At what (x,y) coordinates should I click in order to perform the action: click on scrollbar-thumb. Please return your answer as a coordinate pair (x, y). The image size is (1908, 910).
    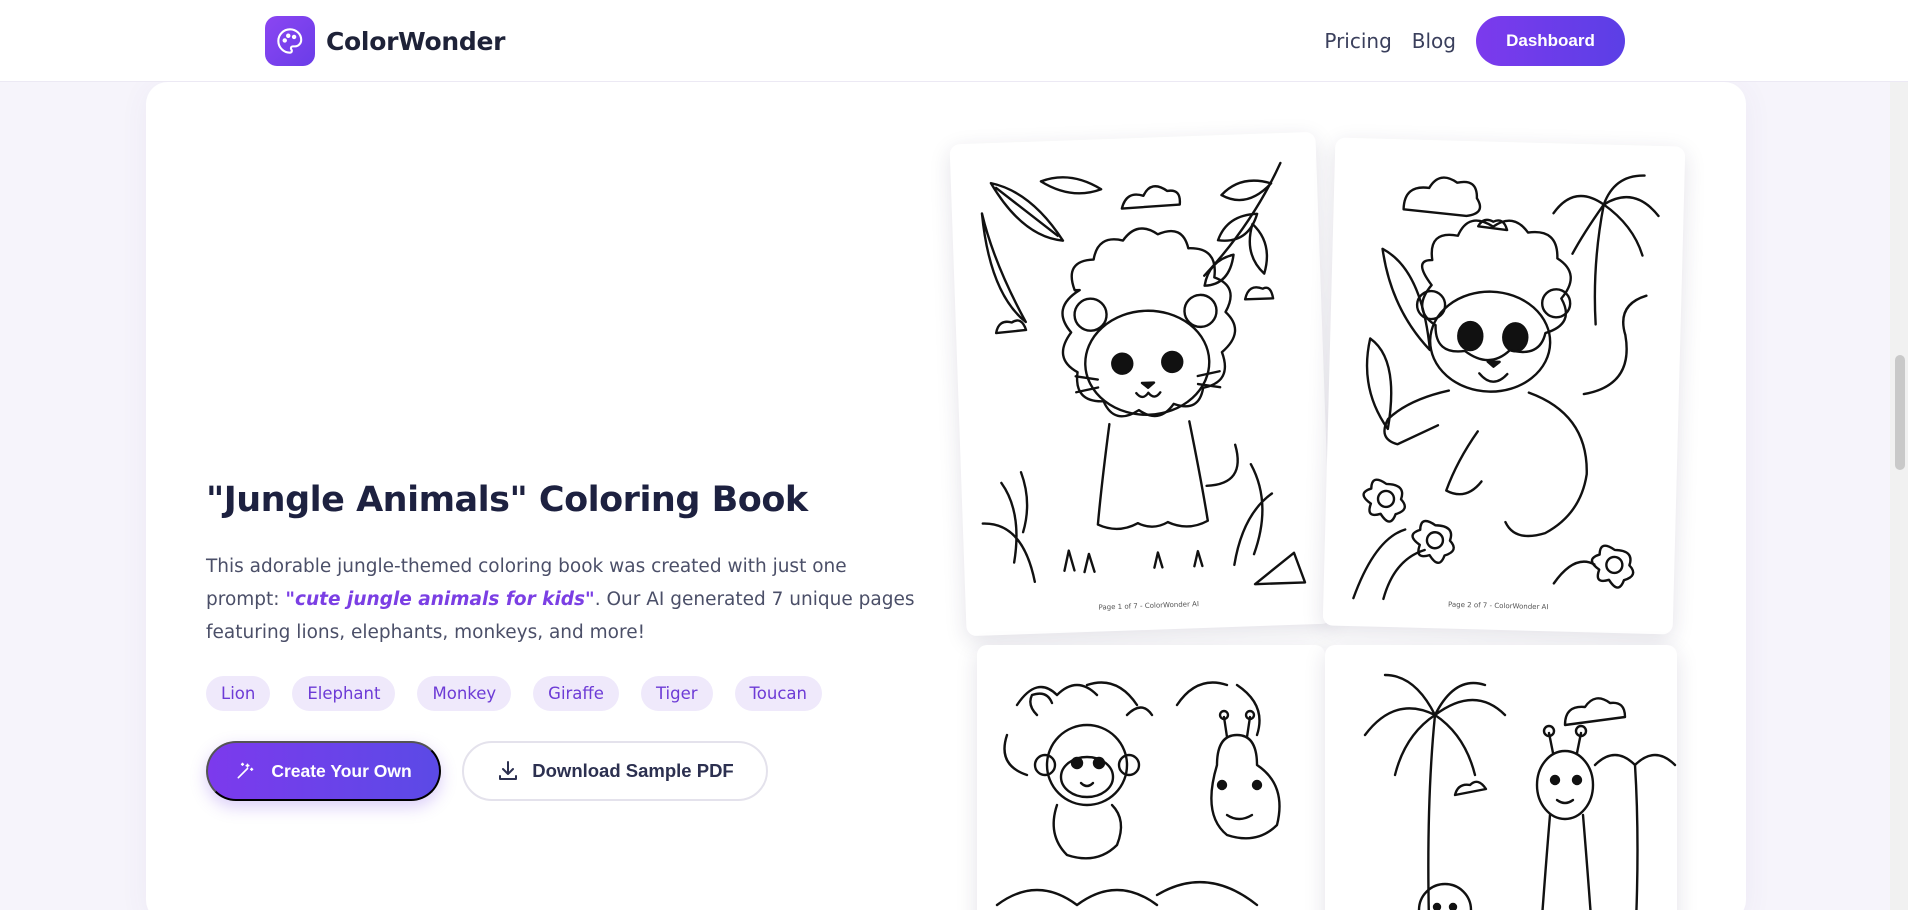
    Looking at the image, I should click on (1900, 412).